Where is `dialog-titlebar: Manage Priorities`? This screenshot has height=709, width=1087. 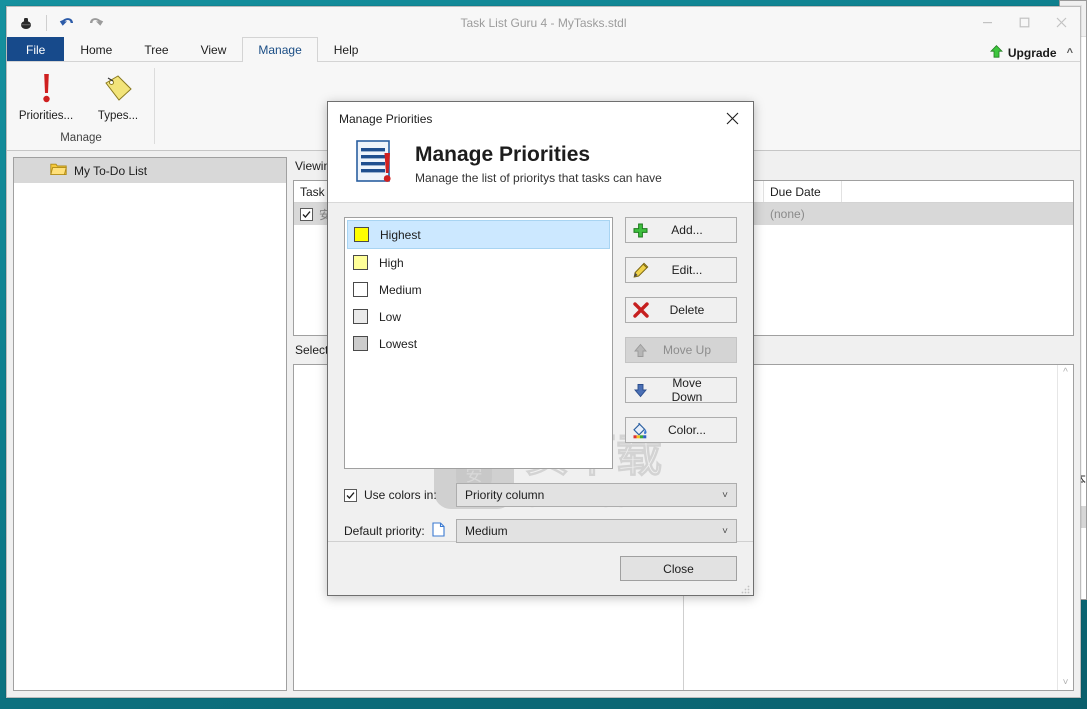 dialog-titlebar: Manage Priorities is located at coordinates (540, 118).